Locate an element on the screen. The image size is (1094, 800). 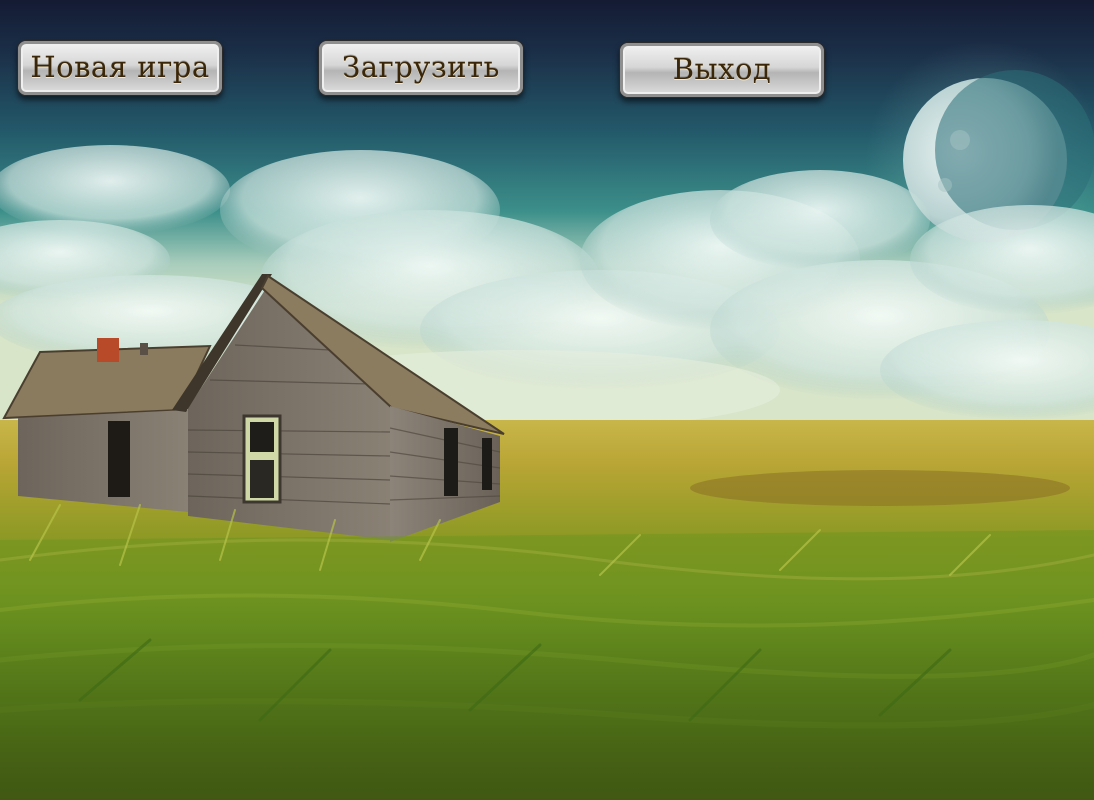
load-game-label: Загрузить is located at coordinates (421, 66).